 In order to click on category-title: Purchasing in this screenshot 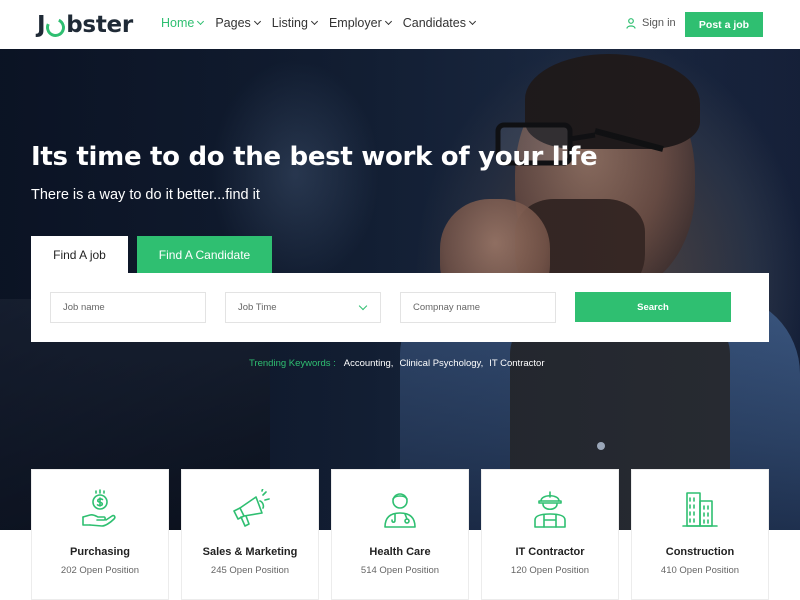, I will do `click(100, 552)`.